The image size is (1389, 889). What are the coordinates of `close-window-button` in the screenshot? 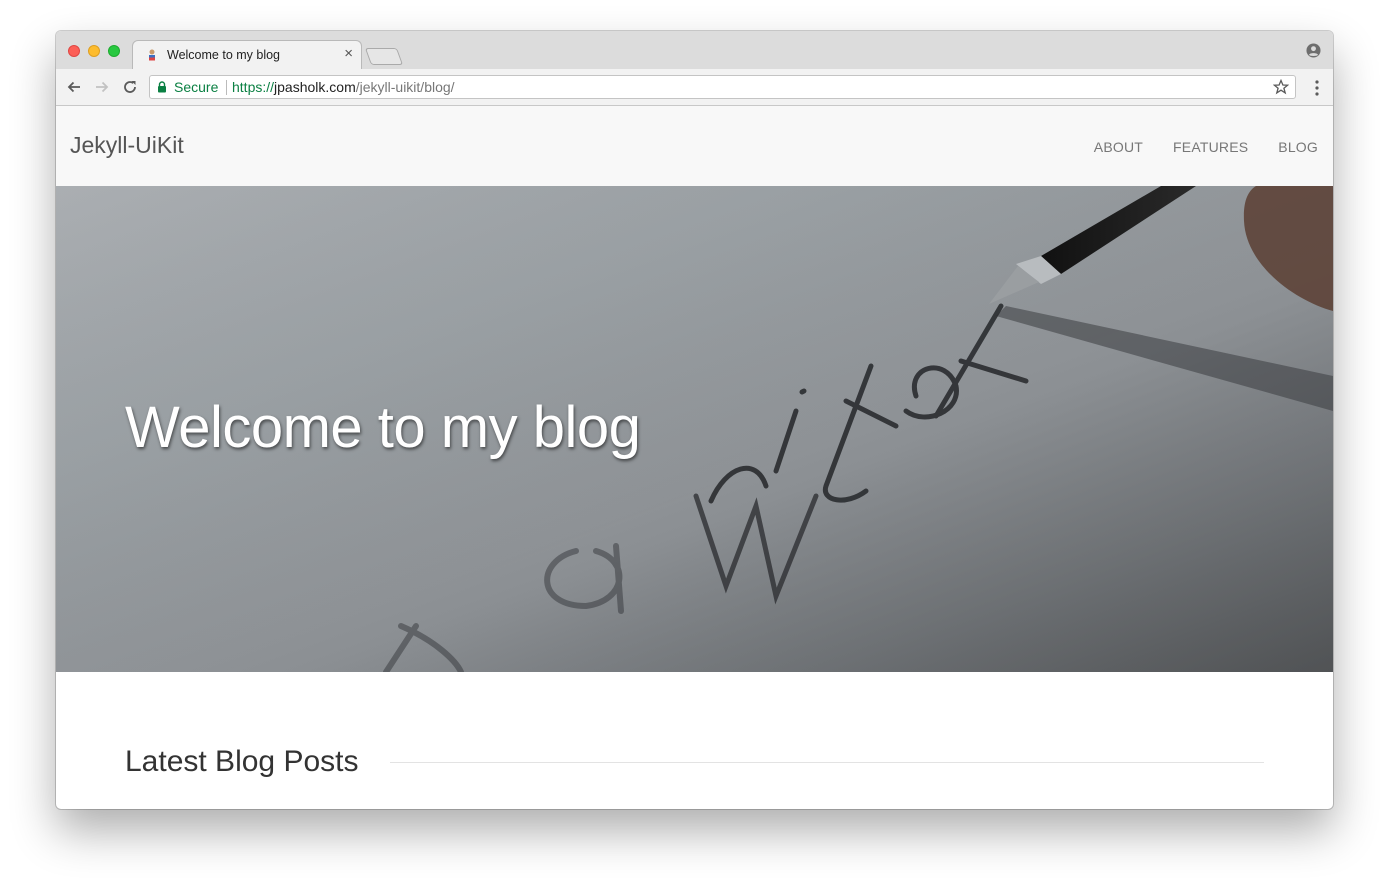 It's located at (74, 51).